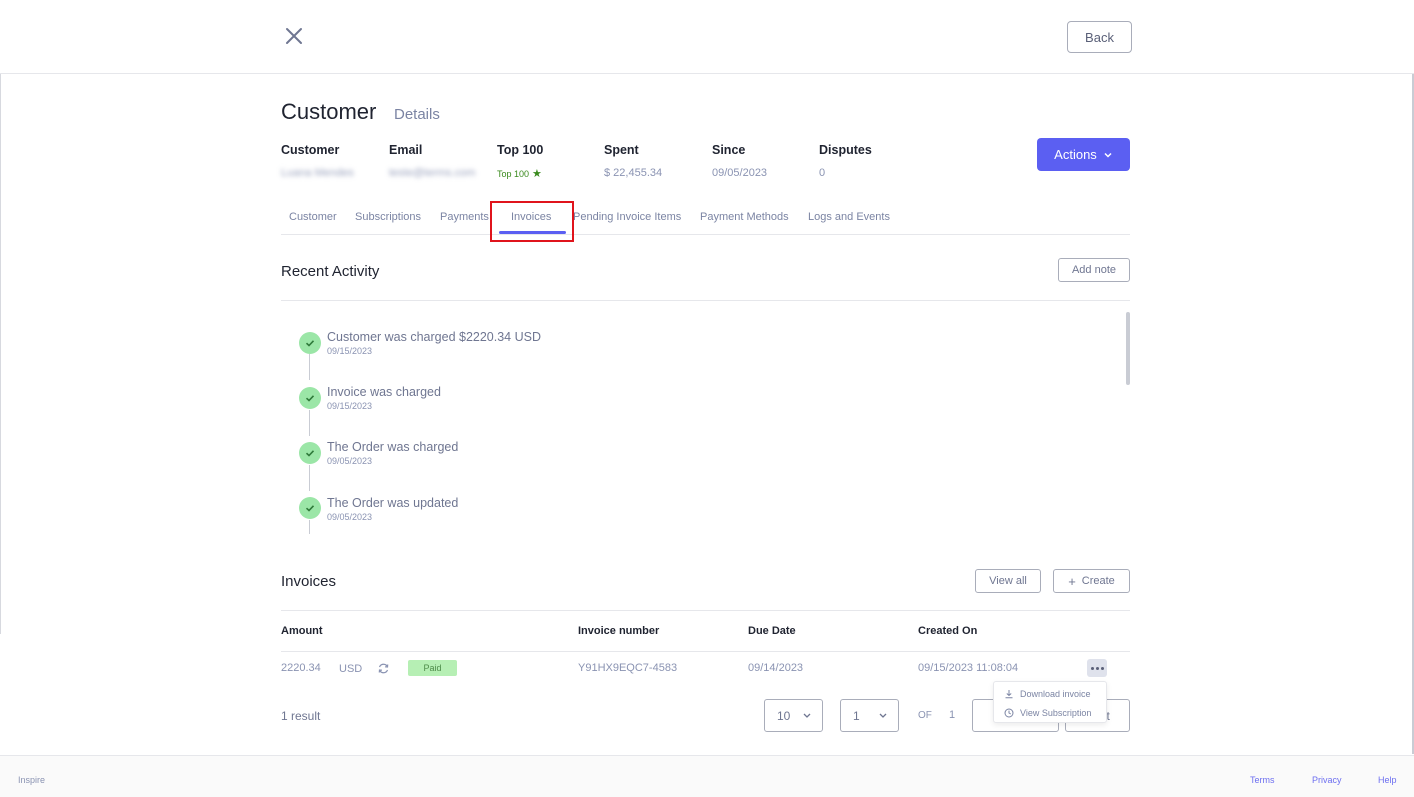  Describe the element at coordinates (793, 715) in the screenshot. I see `page-size-select: 10` at that location.